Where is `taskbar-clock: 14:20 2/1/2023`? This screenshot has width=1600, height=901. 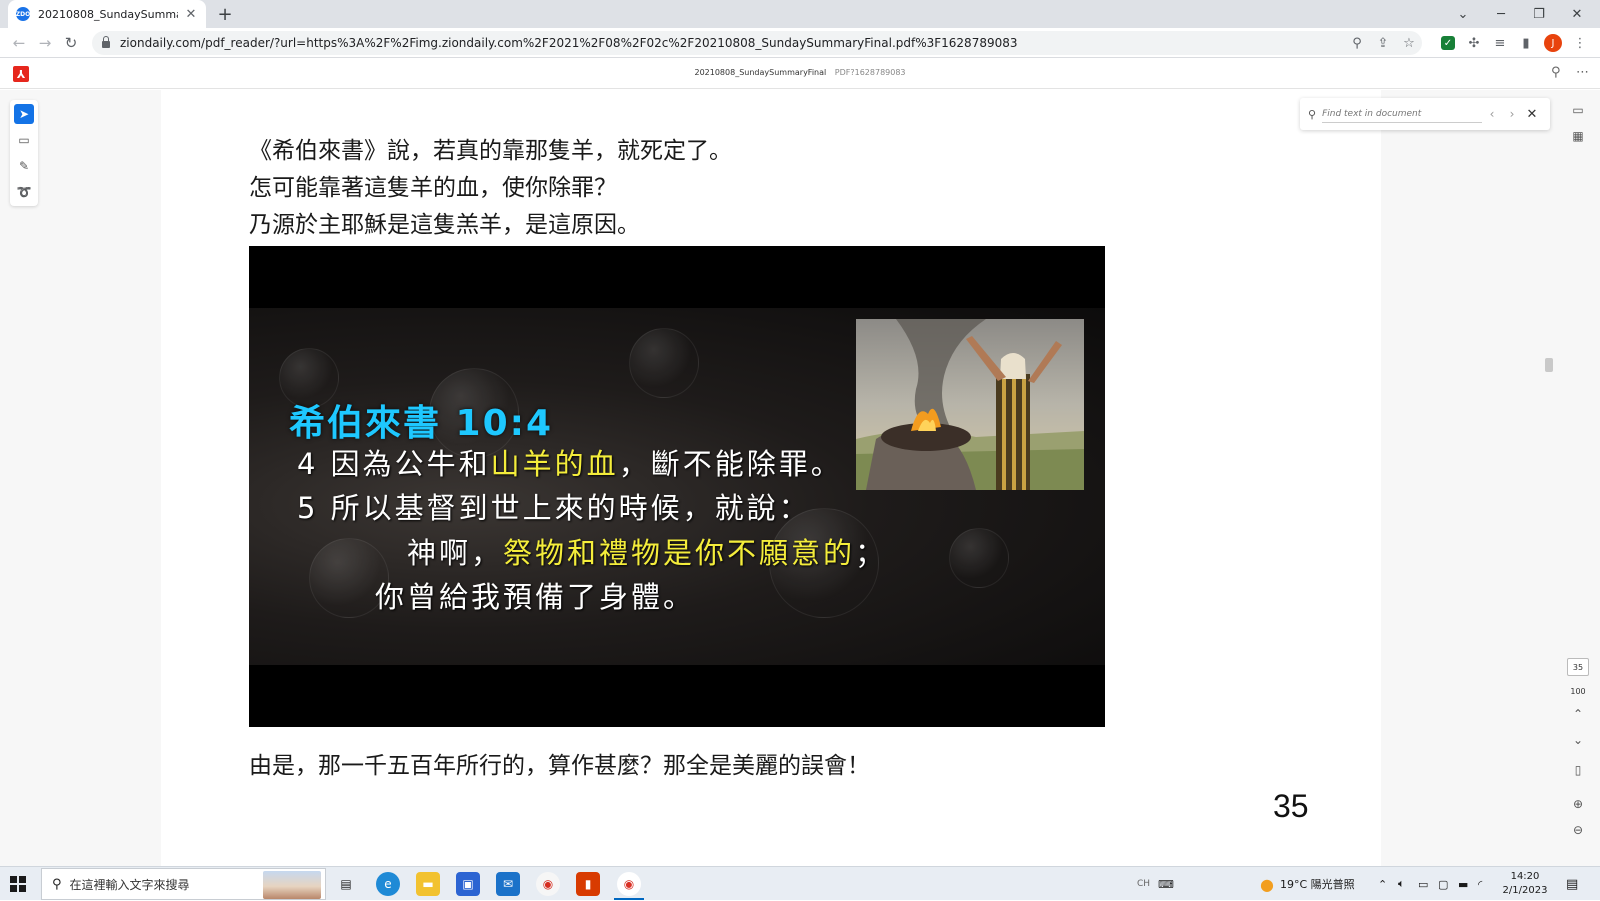 taskbar-clock: 14:20 2/1/2023 is located at coordinates (1525, 884).